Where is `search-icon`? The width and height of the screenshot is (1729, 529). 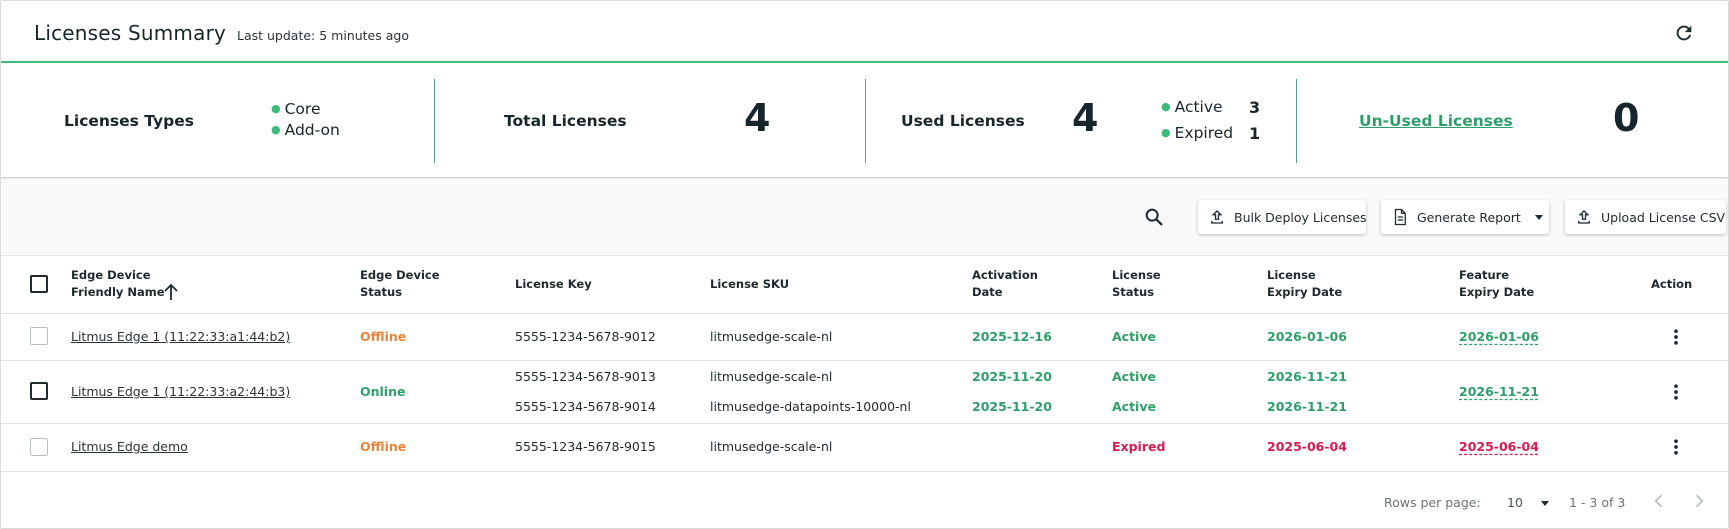
search-icon is located at coordinates (1154, 217).